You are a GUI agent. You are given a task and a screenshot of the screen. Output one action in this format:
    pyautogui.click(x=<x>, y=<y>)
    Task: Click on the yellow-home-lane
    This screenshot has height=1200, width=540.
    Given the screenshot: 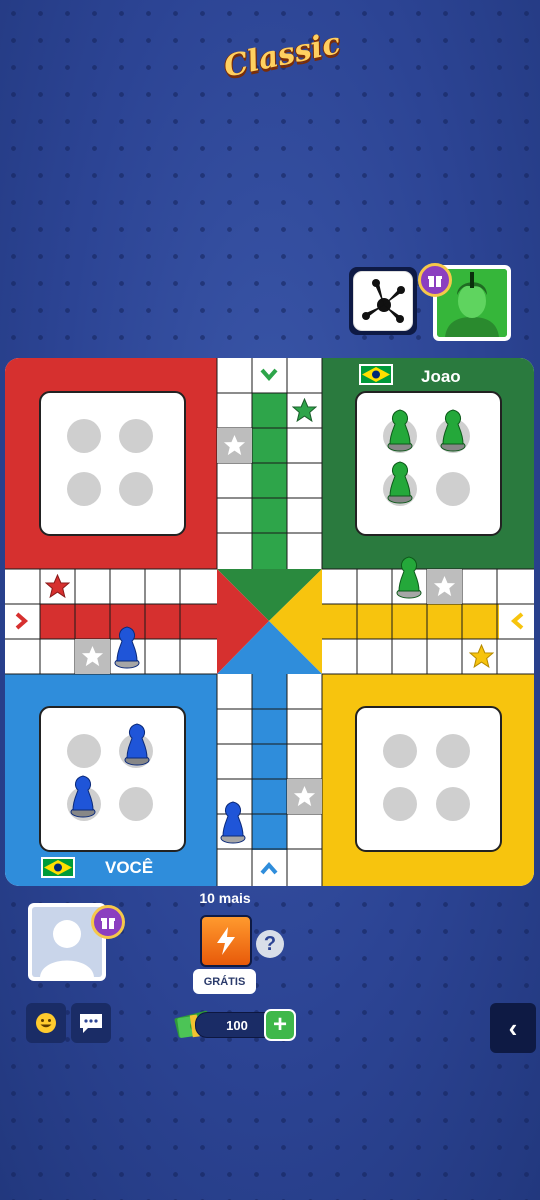 What is the action you would take?
    pyautogui.click(x=410, y=621)
    